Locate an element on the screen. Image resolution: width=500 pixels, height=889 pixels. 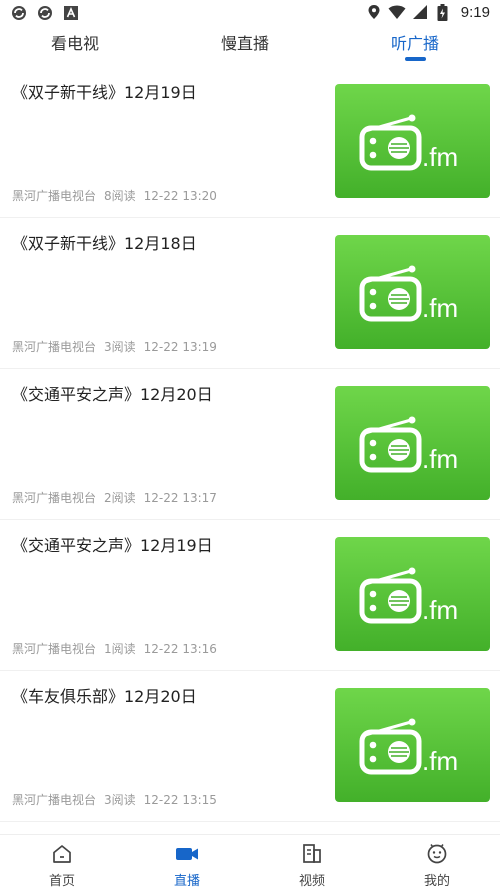
item-title: 《车友俱乐部》12月20日 is located at coordinates (104, 696).